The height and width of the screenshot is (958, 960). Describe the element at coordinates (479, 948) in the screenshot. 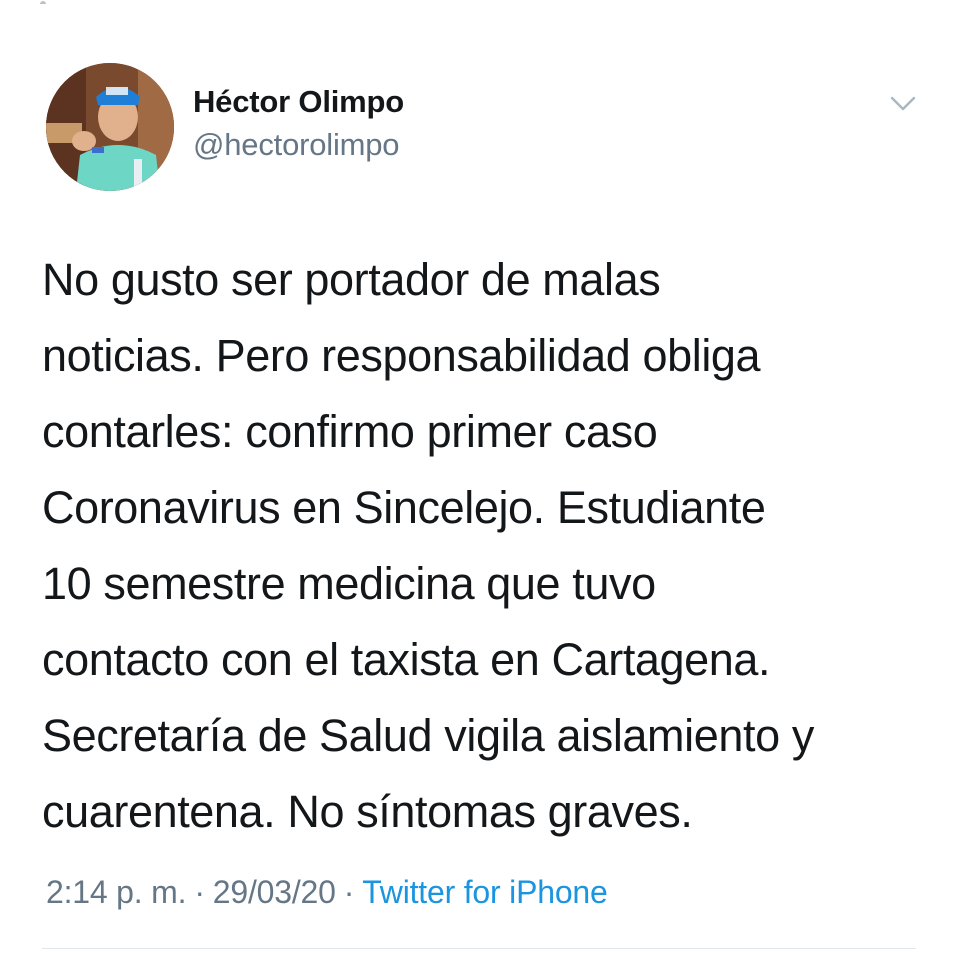

I see `divider` at that location.